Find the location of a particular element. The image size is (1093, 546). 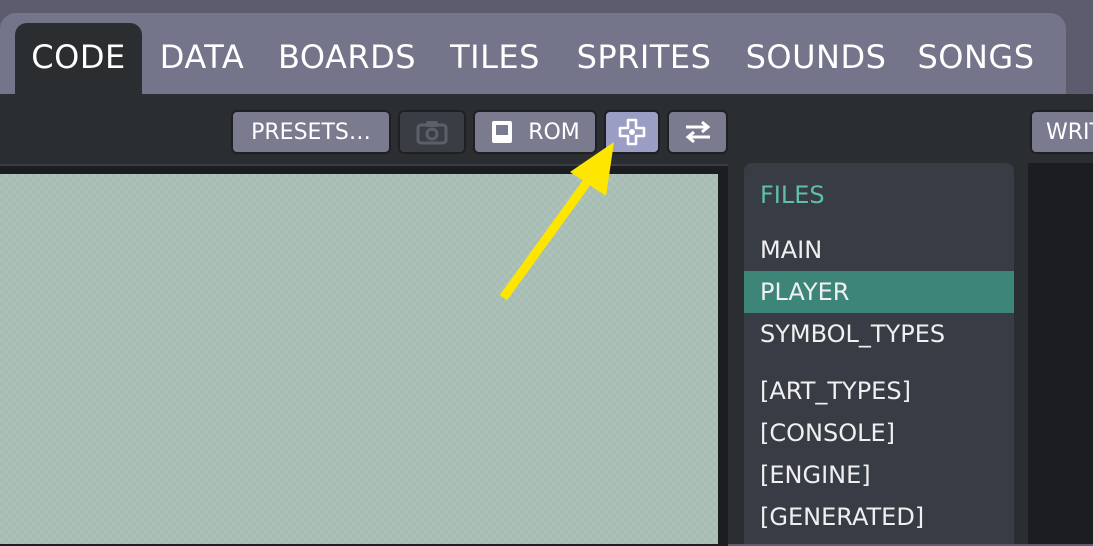

tab-sprites: SPRITES is located at coordinates (644, 58).